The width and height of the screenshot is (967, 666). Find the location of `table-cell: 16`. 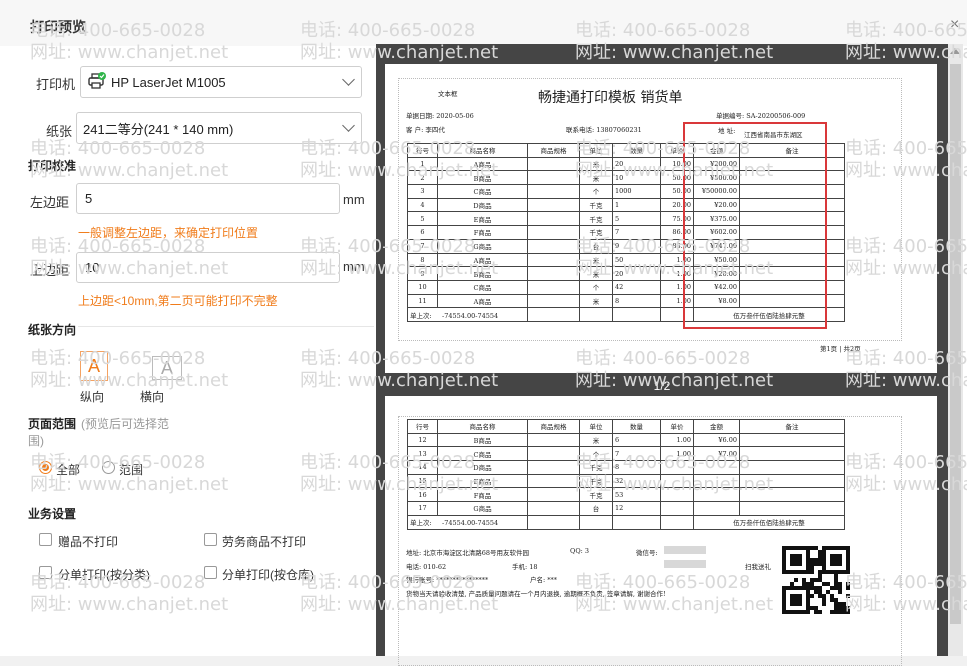

table-cell: 16 is located at coordinates (422, 495).